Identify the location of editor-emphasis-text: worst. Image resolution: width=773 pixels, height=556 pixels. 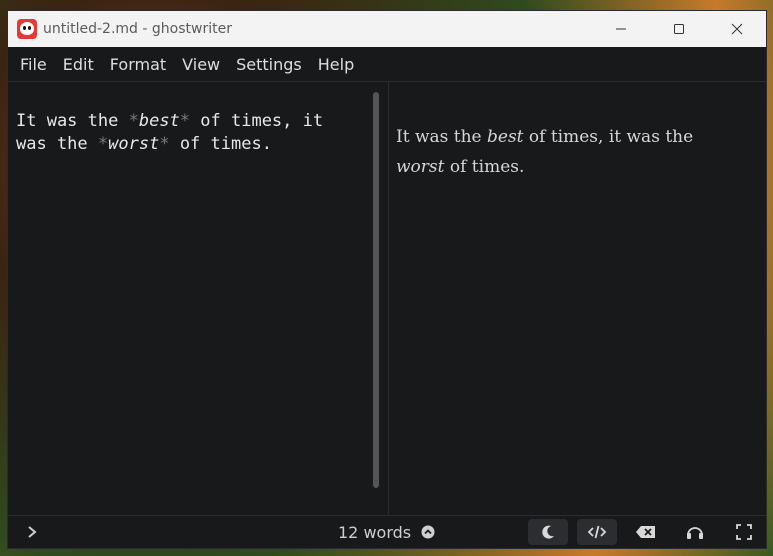
(134, 144).